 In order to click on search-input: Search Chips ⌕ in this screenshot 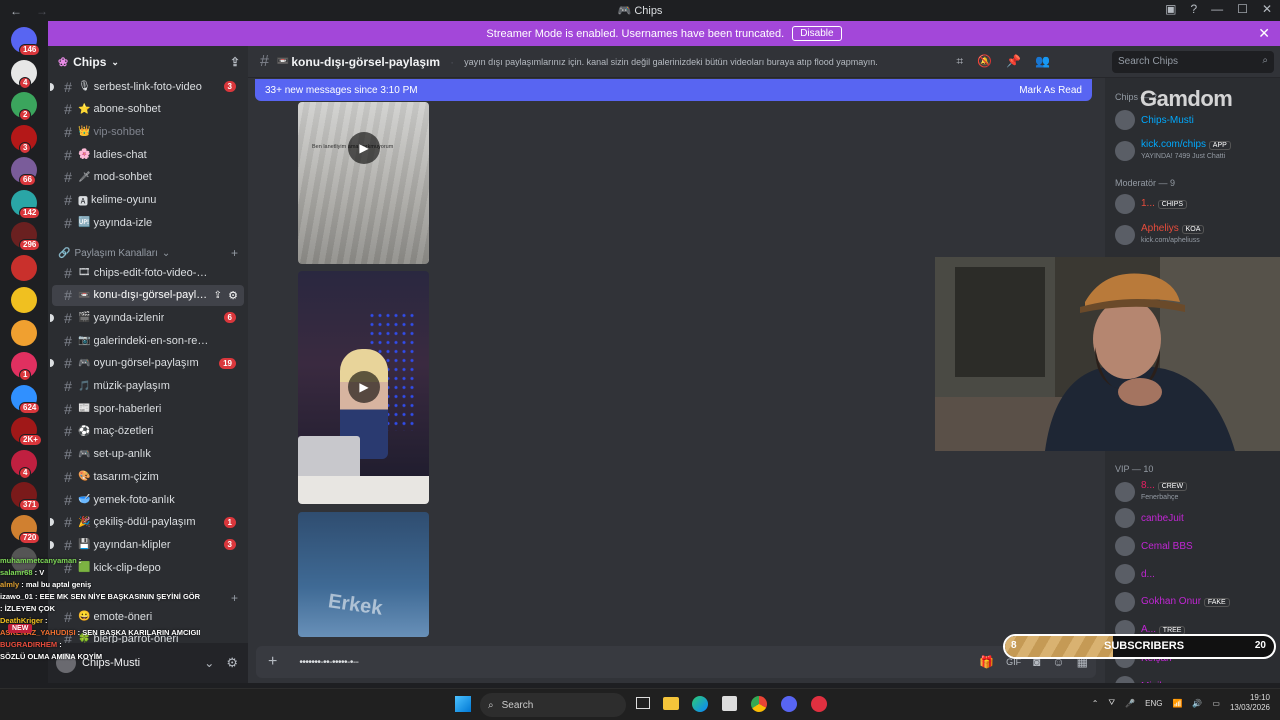, I will do `click(1193, 62)`.